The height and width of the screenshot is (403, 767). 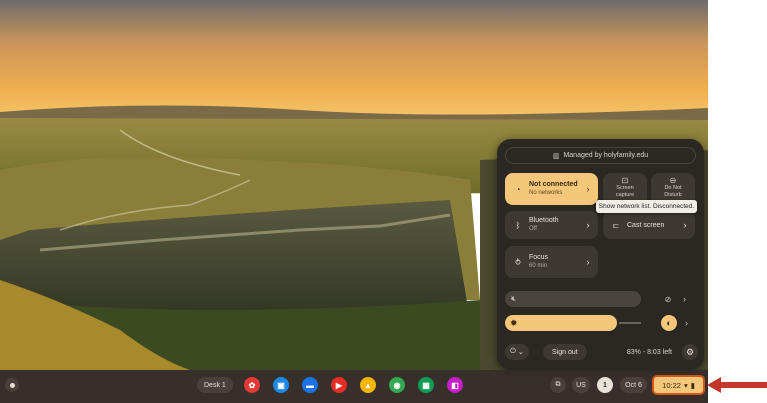 What do you see at coordinates (556, 156) in the screenshot?
I see `building-icon: ▥` at bounding box center [556, 156].